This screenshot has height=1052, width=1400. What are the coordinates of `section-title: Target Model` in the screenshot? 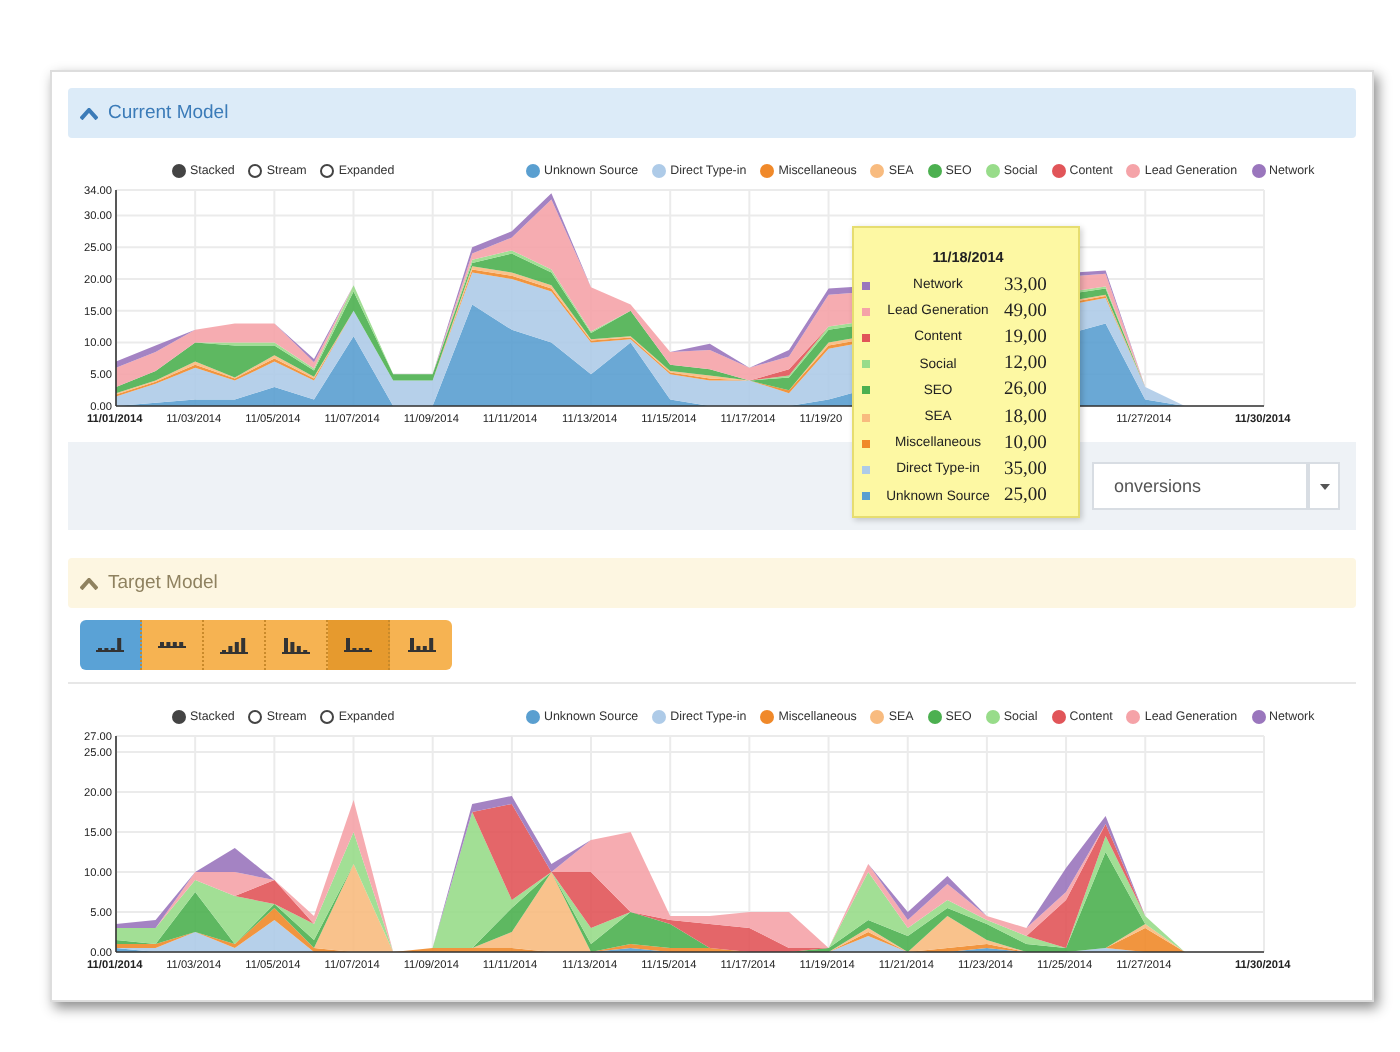 It's located at (163, 583).